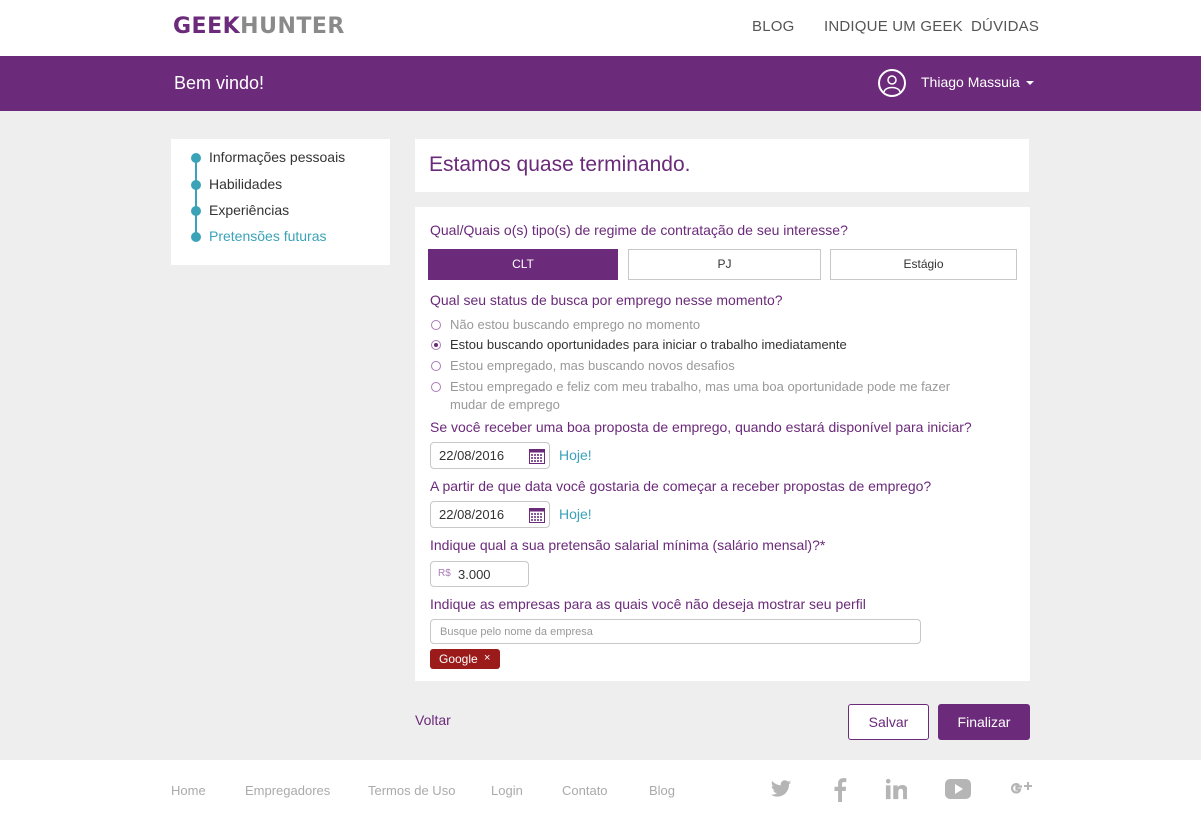 This screenshot has height=824, width=1201. What do you see at coordinates (433, 720) in the screenshot?
I see `voltar-link: Voltar` at bounding box center [433, 720].